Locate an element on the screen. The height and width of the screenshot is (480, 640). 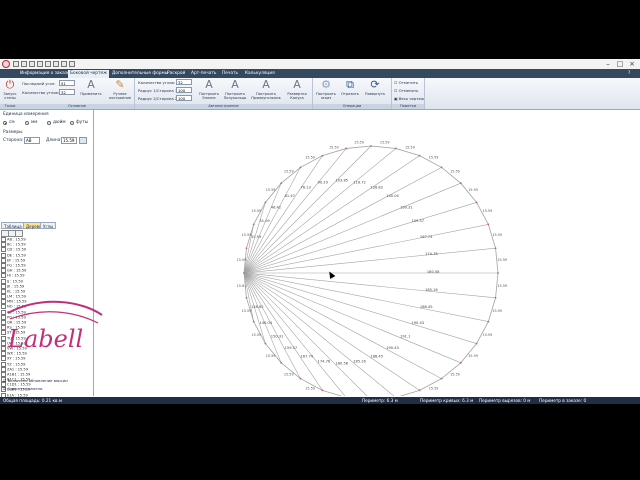
build-sketch-button: ⚙ Построить эскиз is located at coordinates (326, 90).